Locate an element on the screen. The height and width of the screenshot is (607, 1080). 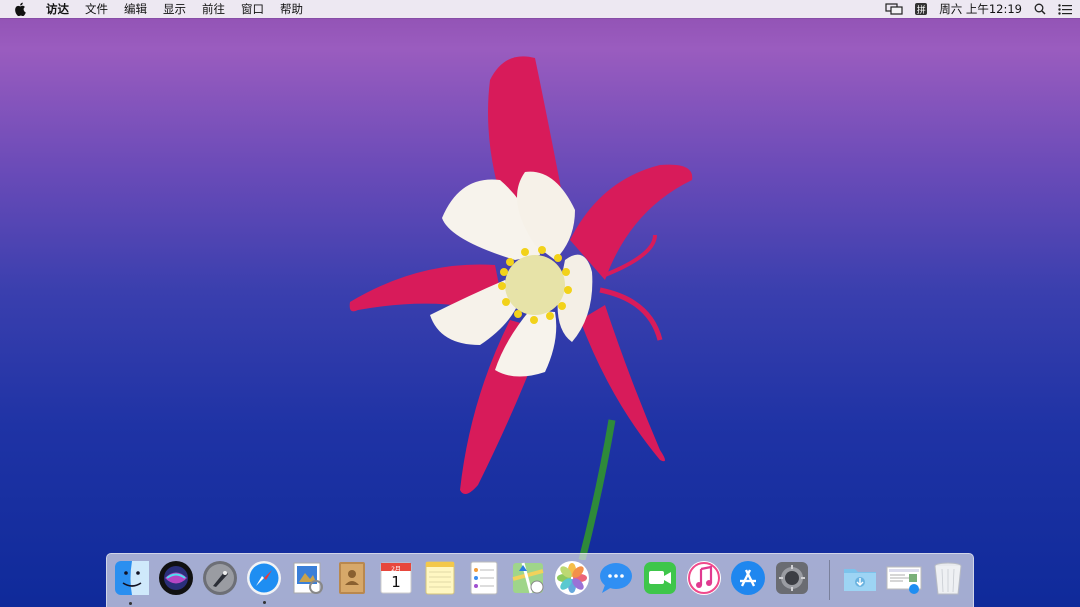
dock-calendar-icon: 2月 1 is located at coordinates (396, 578).